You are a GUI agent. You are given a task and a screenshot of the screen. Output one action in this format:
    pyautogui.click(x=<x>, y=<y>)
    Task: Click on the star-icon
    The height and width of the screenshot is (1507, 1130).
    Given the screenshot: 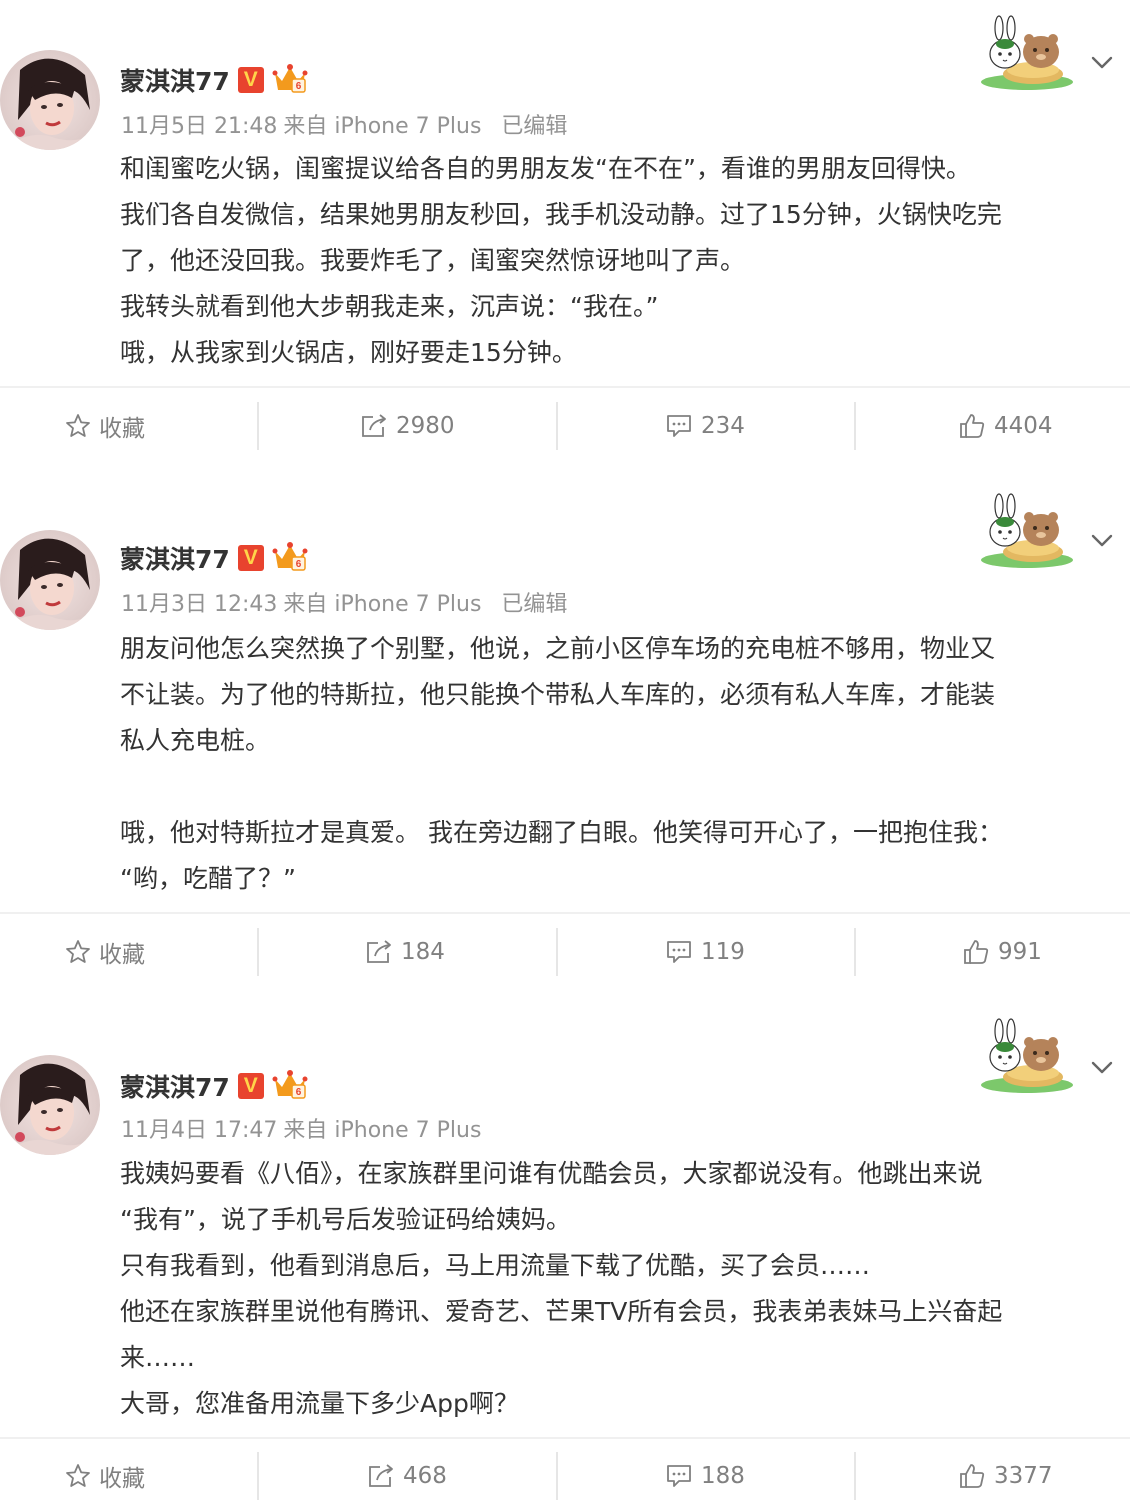 What is the action you would take?
    pyautogui.click(x=78, y=1476)
    